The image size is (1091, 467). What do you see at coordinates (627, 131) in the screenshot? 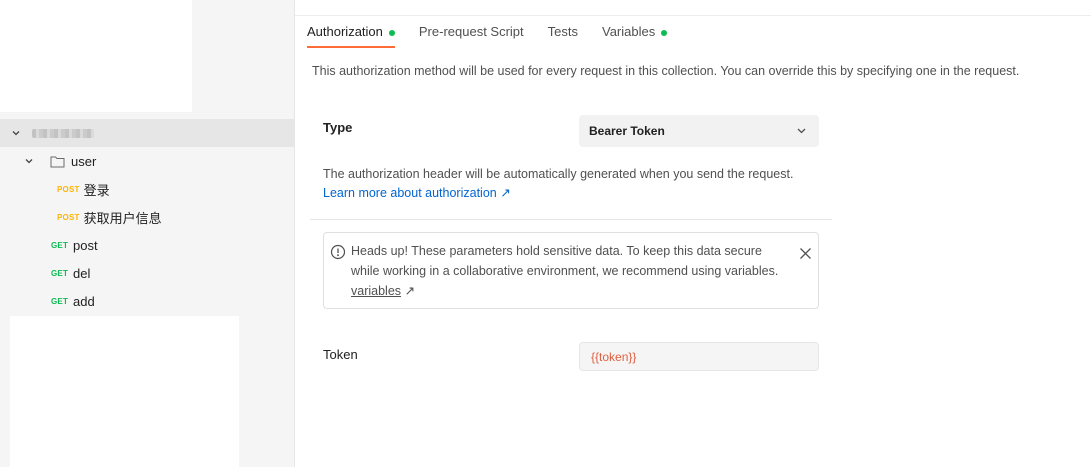
I see `auth-type-value: Bearer Token` at bounding box center [627, 131].